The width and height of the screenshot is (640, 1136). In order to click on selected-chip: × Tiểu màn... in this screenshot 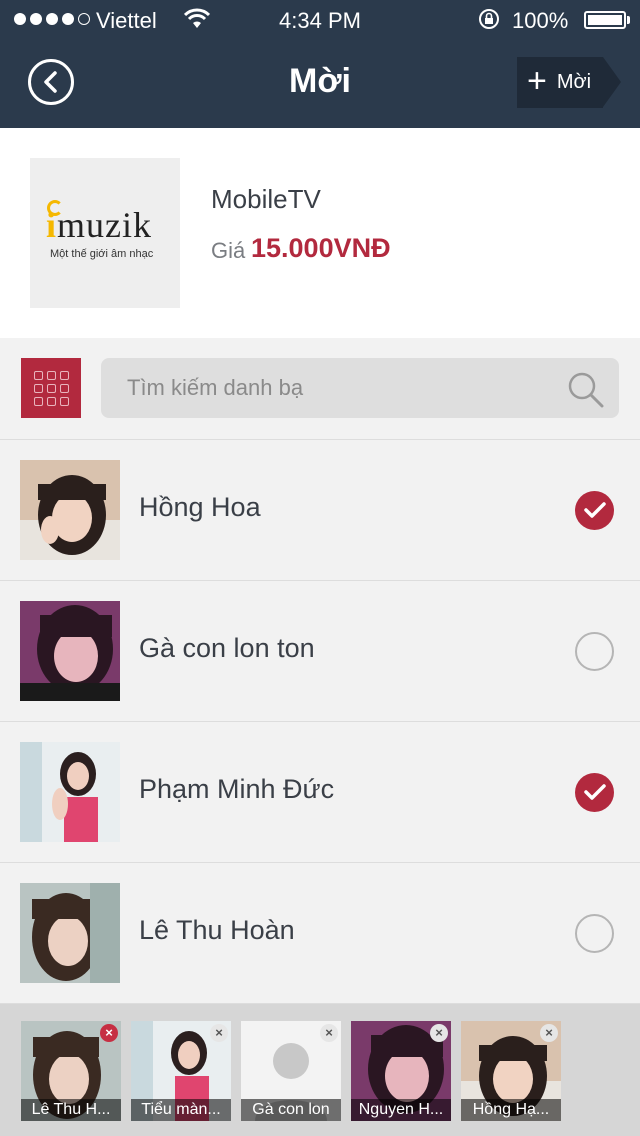, I will do `click(181, 1071)`.